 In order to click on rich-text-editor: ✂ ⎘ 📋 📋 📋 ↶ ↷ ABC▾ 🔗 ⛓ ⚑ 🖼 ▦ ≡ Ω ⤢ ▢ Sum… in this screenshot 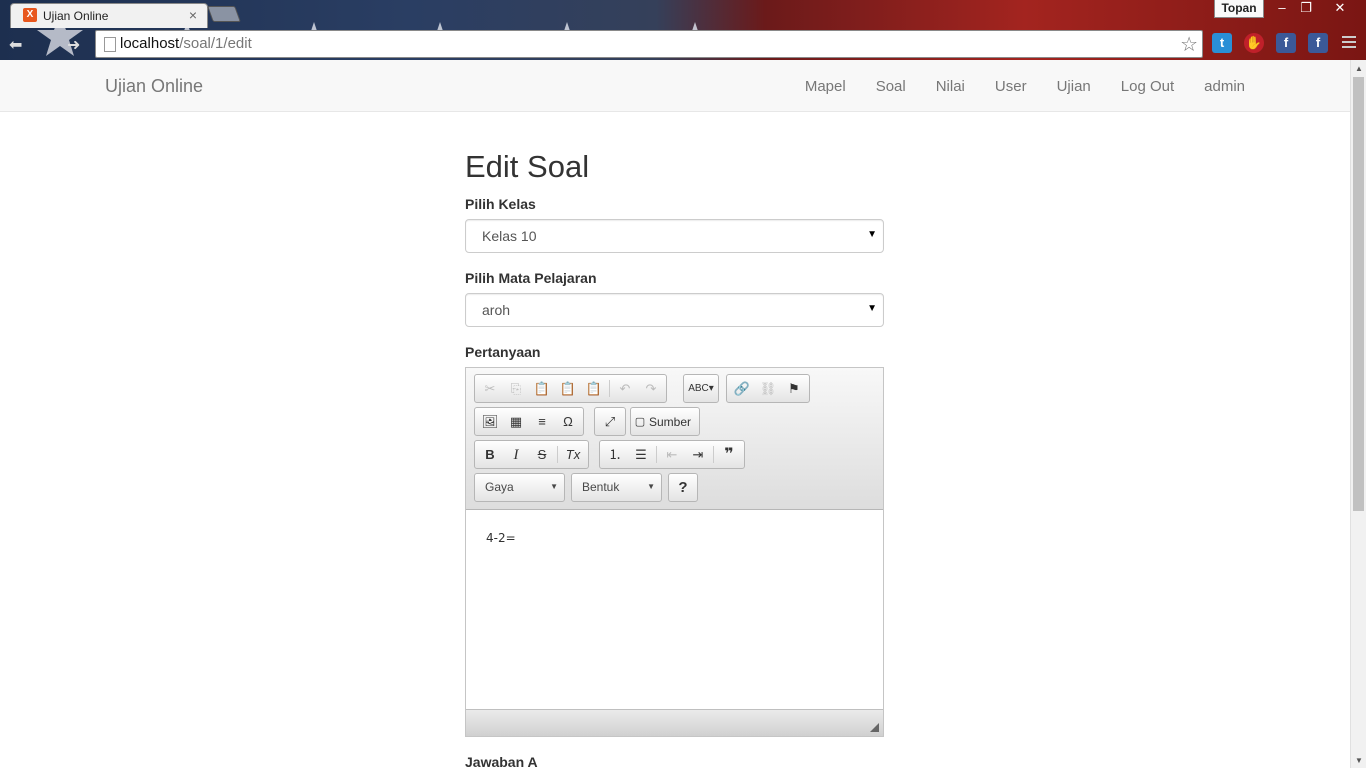, I will do `click(674, 552)`.